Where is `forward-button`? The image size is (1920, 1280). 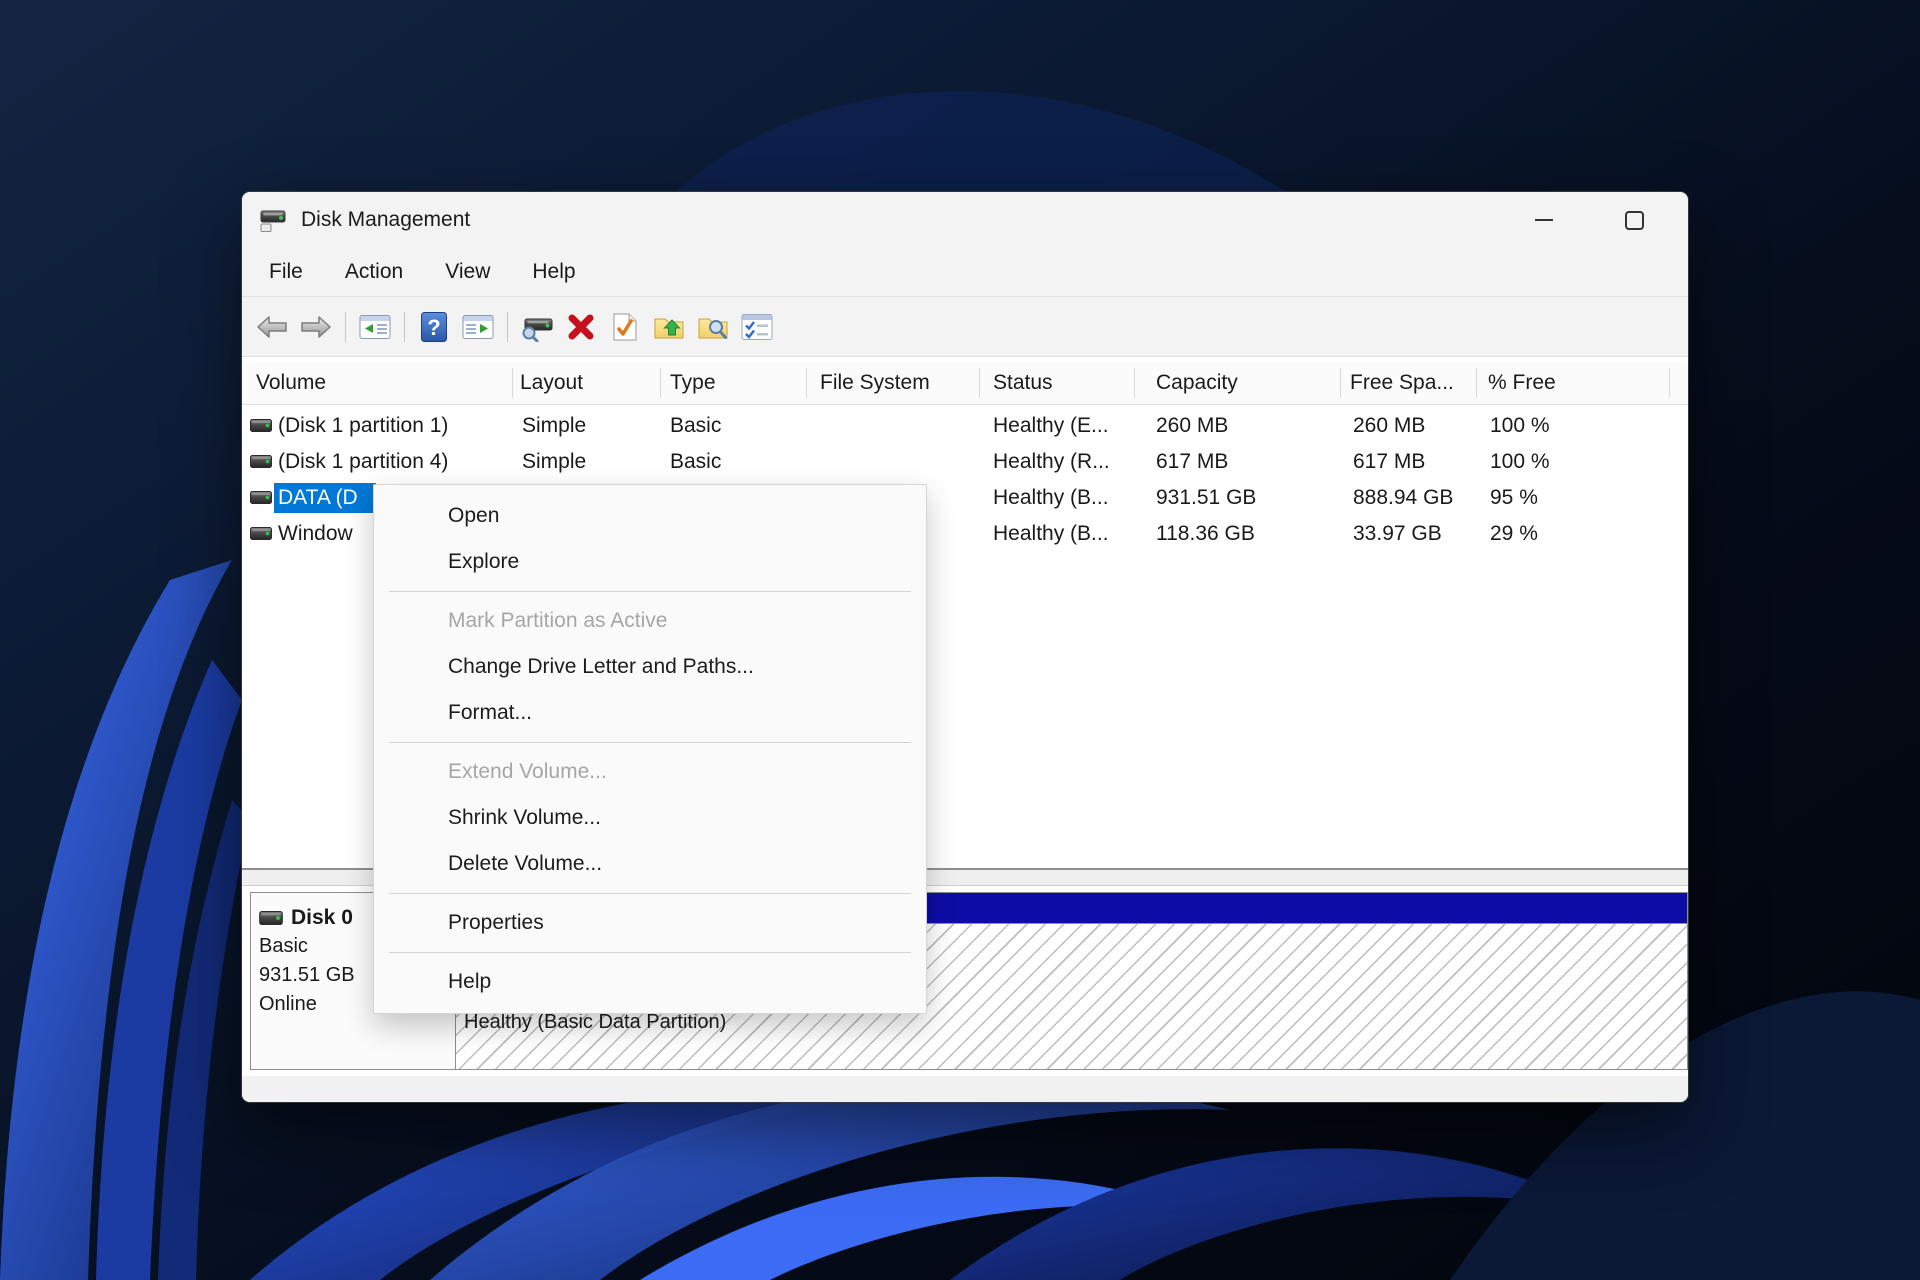
forward-button is located at coordinates (316, 327).